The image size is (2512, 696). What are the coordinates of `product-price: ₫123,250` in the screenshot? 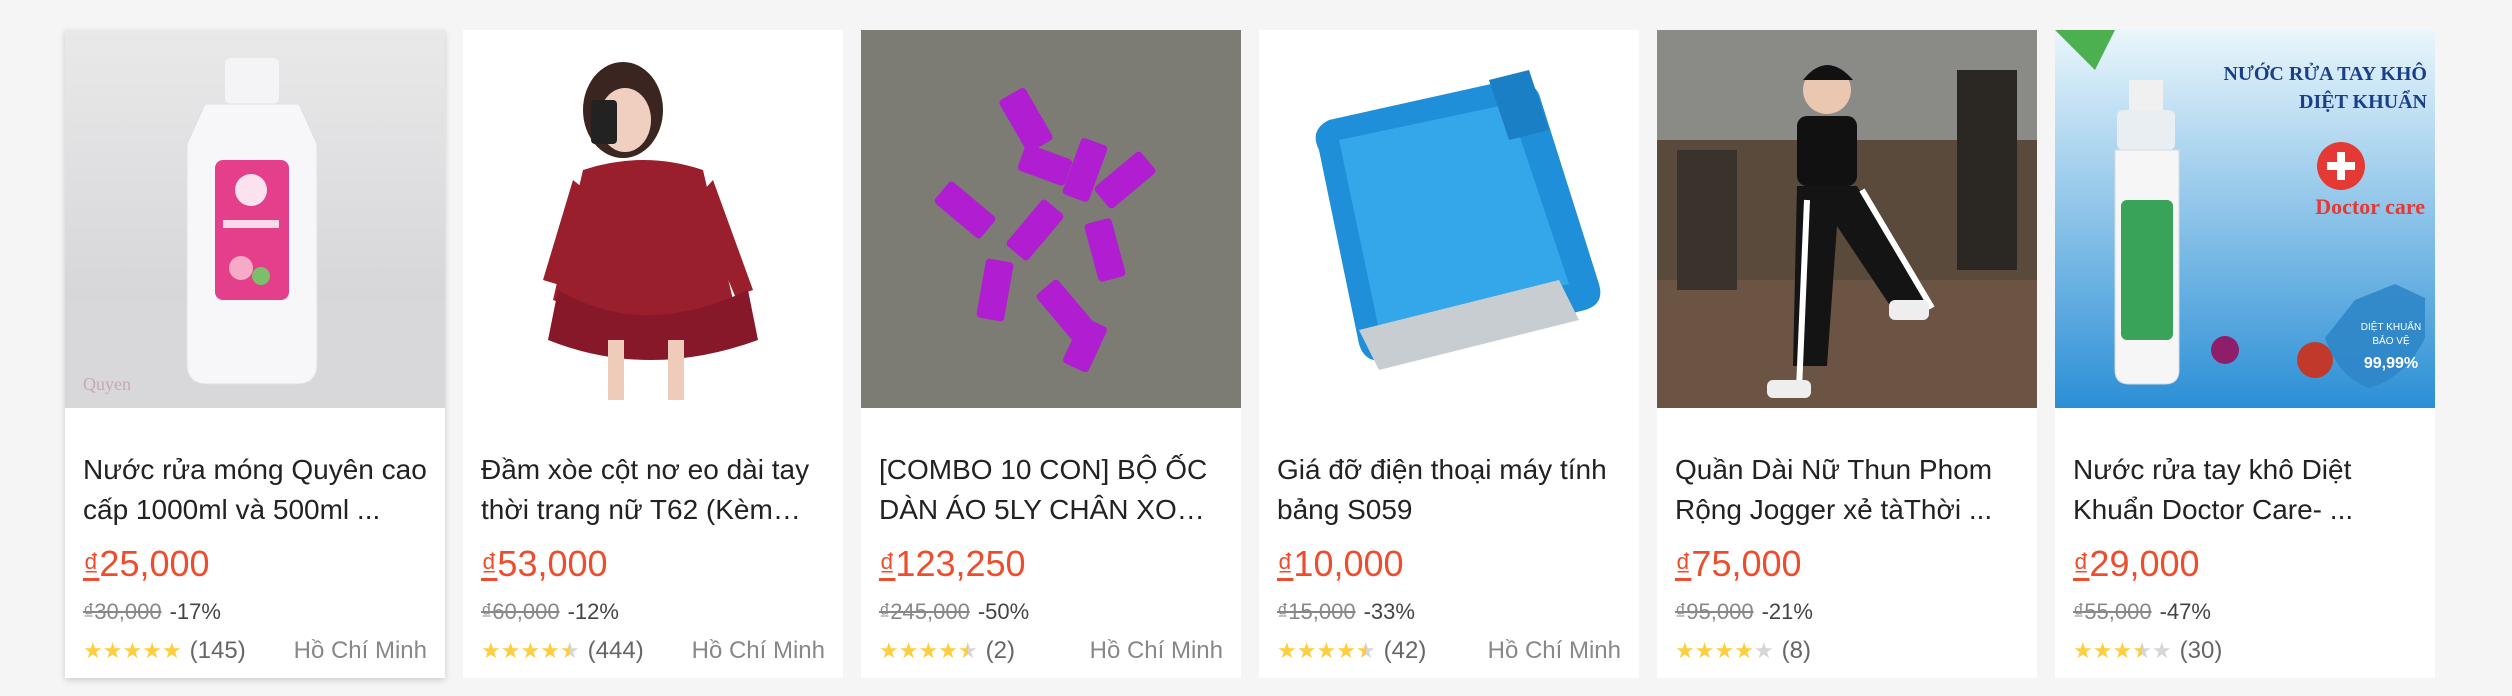 It's located at (1051, 564).